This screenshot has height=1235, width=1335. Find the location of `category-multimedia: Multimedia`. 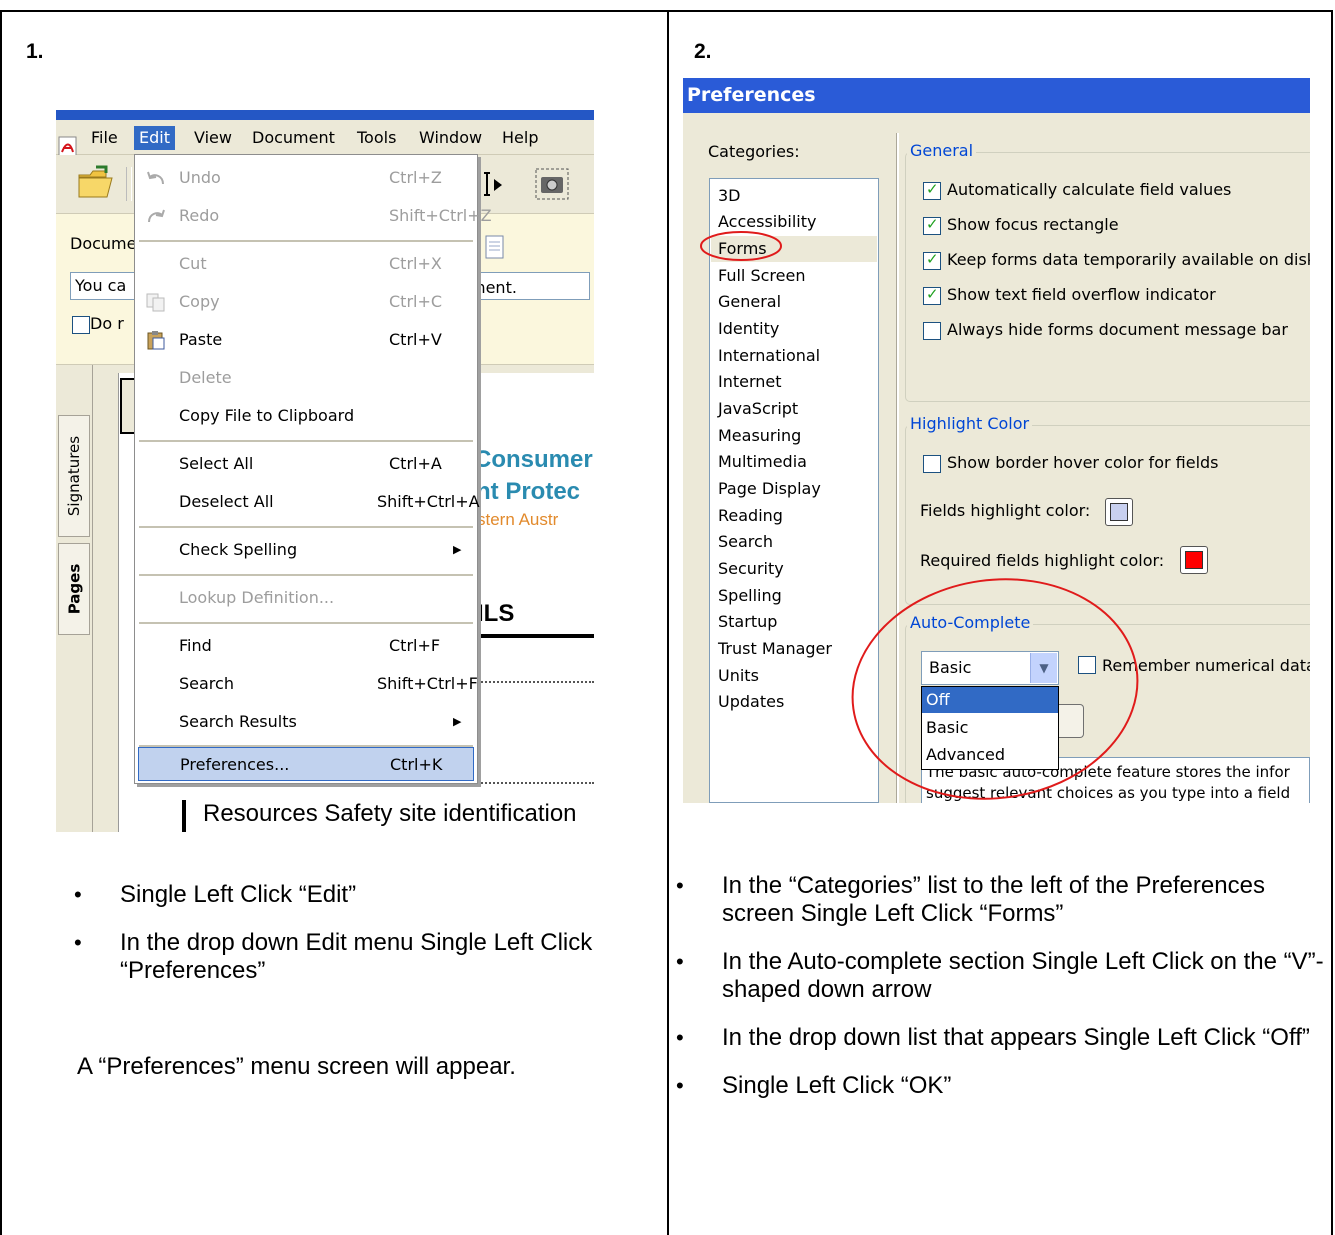

category-multimedia: Multimedia is located at coordinates (762, 462).